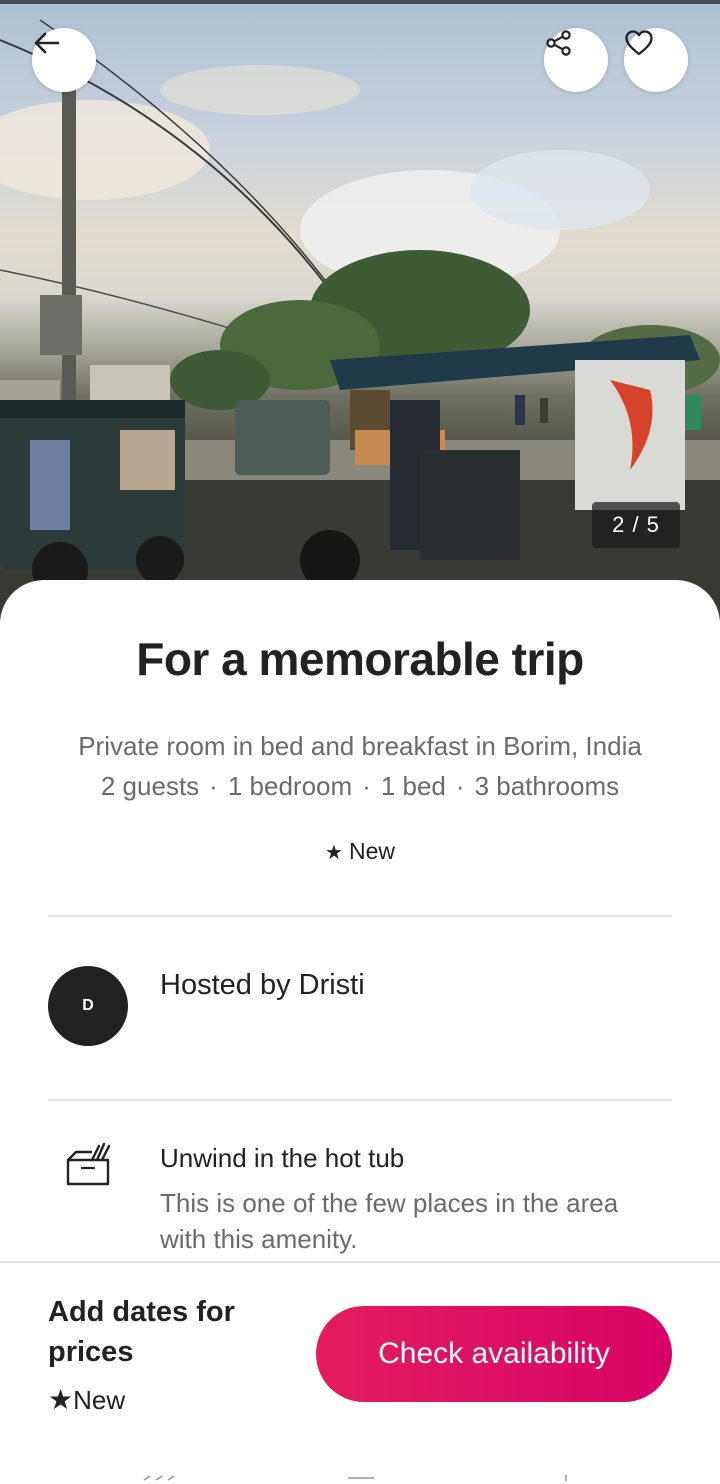  What do you see at coordinates (88, 1006) in the screenshot?
I see `host-avatar: D` at bounding box center [88, 1006].